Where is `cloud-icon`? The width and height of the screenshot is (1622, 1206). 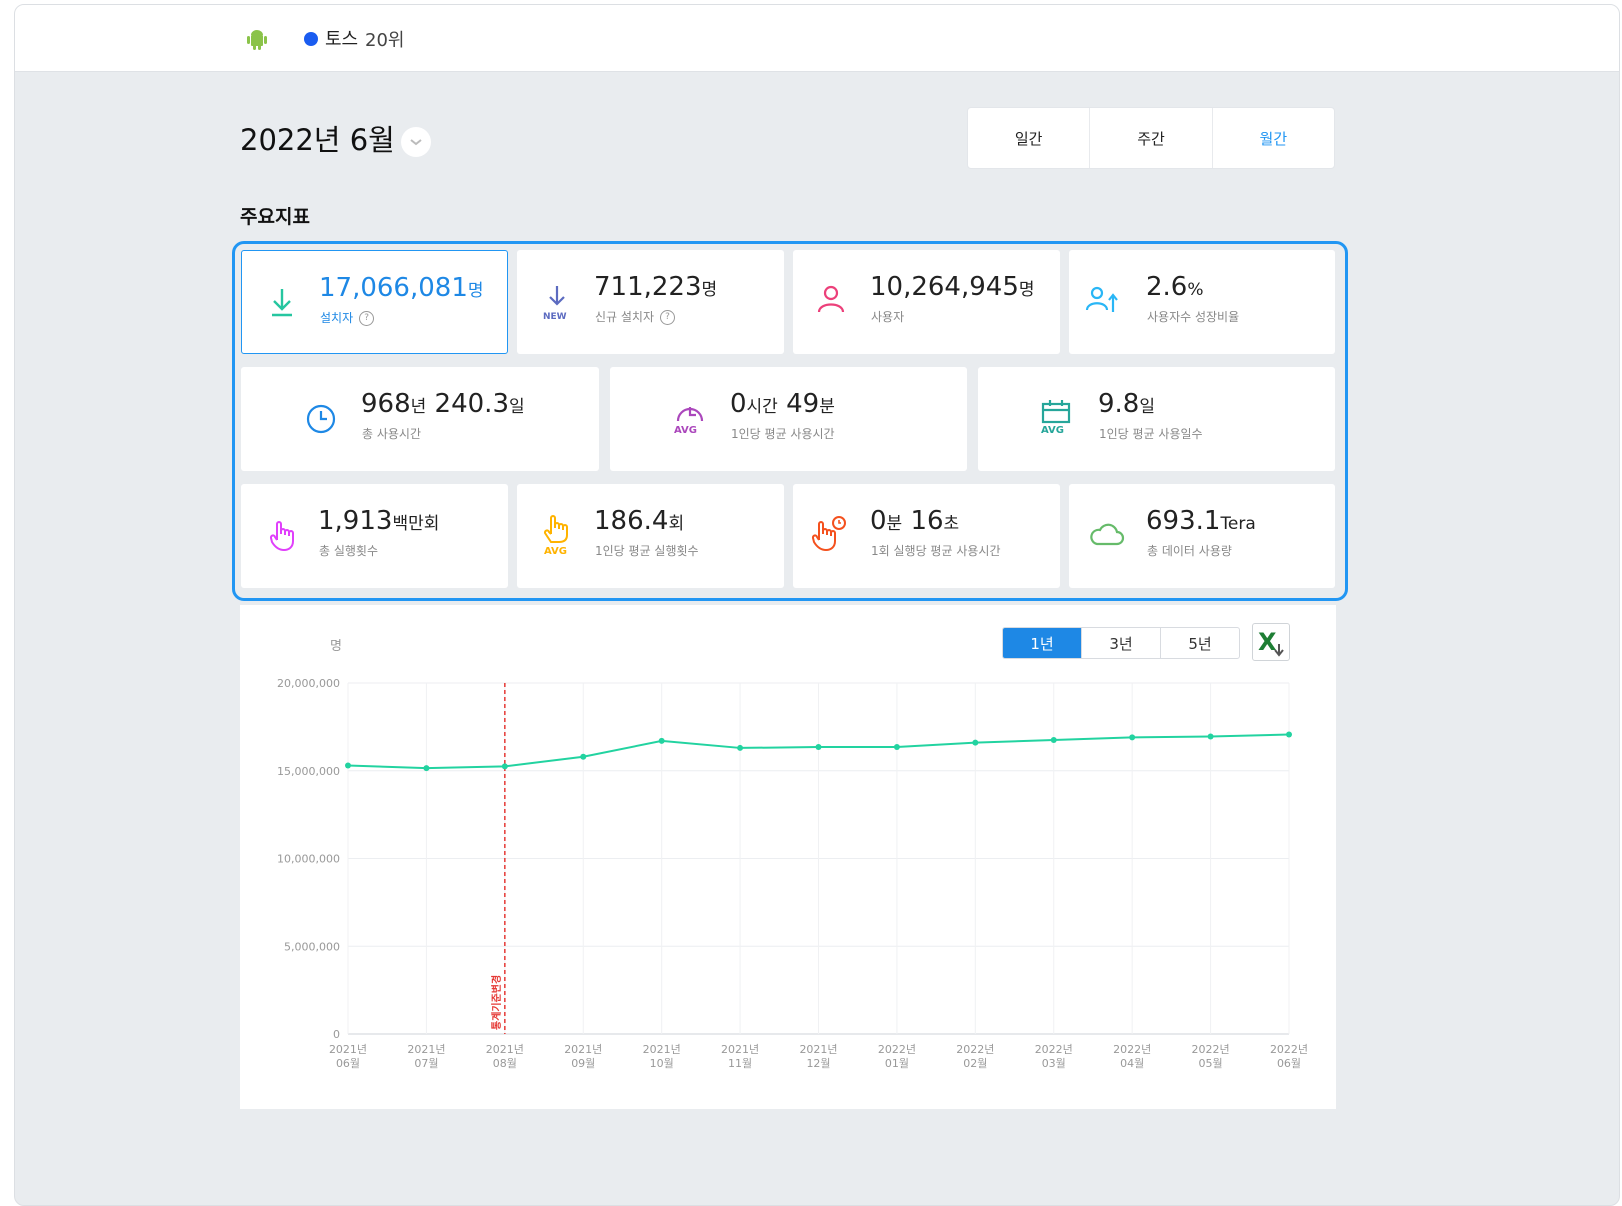
cloud-icon is located at coordinates (1107, 534).